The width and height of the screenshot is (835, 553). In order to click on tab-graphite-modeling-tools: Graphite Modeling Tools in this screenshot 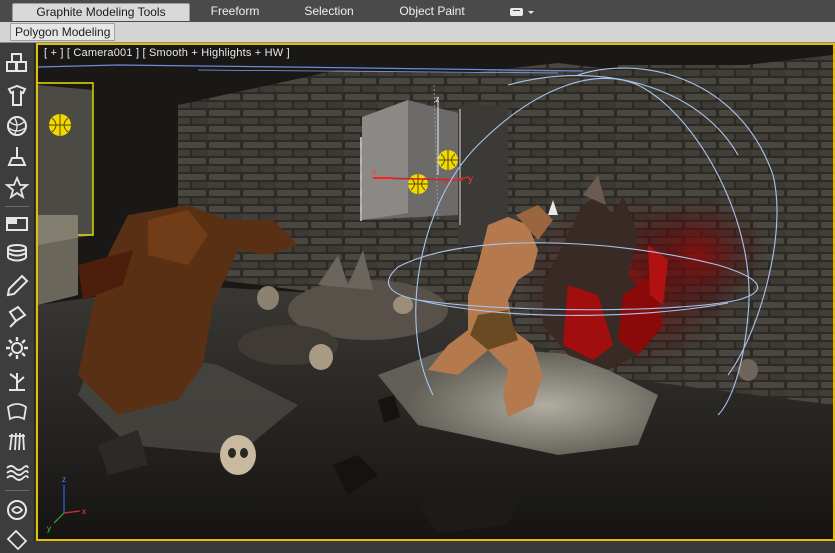, I will do `click(101, 12)`.